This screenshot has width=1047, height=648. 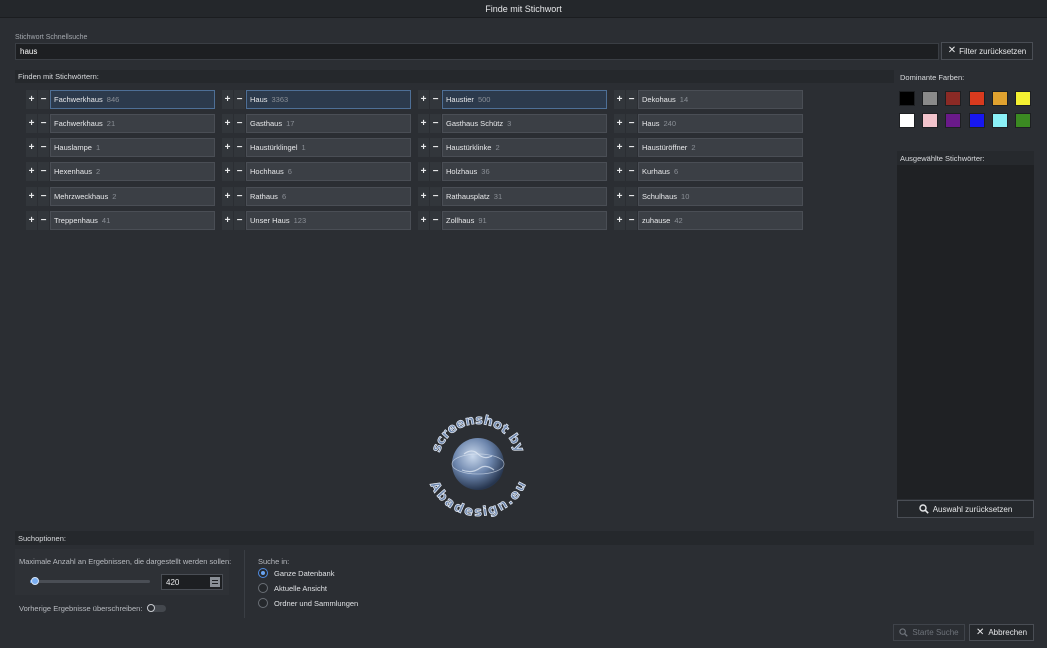 I want to click on quick-search-input, so click(x=477, y=51).